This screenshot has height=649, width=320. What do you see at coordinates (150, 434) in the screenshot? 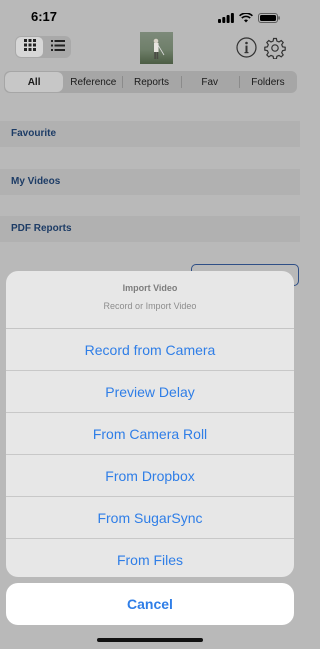
I see `from-camera-roll-button: From Camera Roll` at bounding box center [150, 434].